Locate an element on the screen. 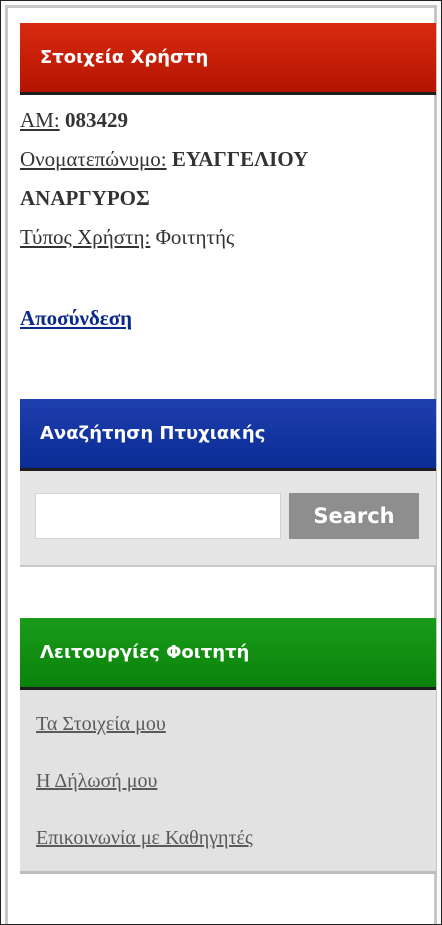  logout-link: Αποσύνδεση is located at coordinates (76, 318).